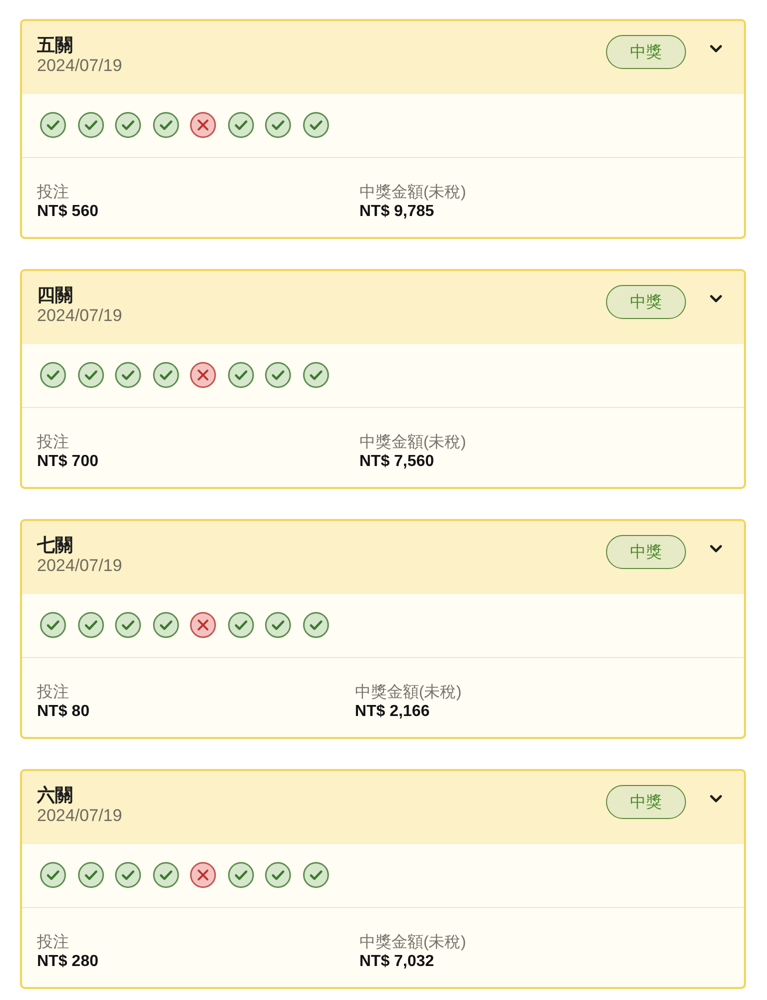 The image size is (767, 1000). What do you see at coordinates (396, 461) in the screenshot?
I see `payout-amount: NT$ 7,560` at bounding box center [396, 461].